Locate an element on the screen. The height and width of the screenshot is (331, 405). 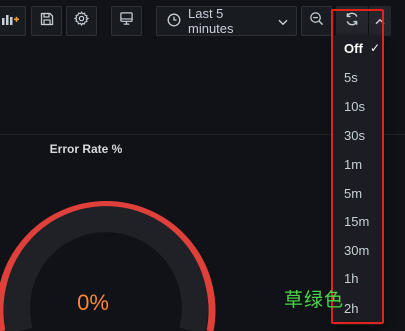
annotation-watermark: 草绿色 is located at coordinates (314, 300).